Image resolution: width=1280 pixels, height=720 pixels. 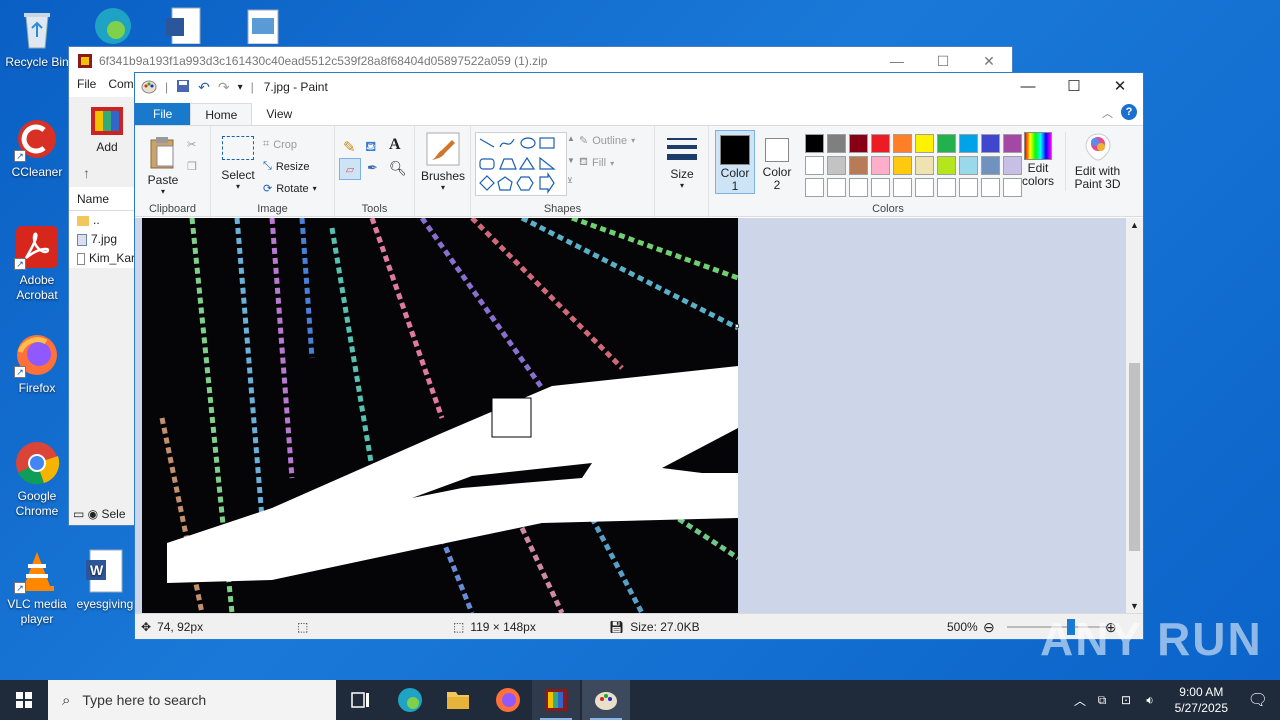 I want to click on task-view-button, so click(x=360, y=700).